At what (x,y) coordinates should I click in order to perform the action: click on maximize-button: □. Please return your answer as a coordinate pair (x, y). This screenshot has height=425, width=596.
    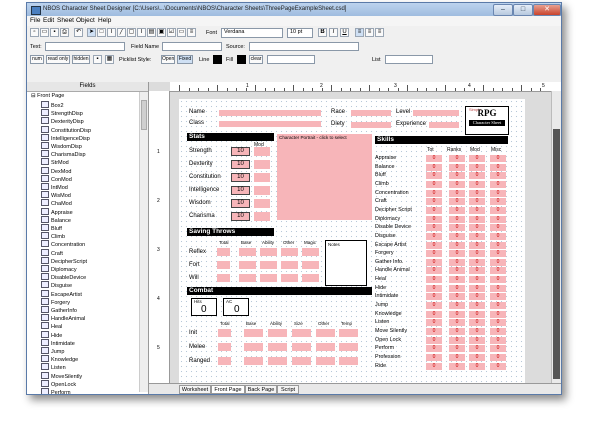
    Looking at the image, I should click on (523, 10).